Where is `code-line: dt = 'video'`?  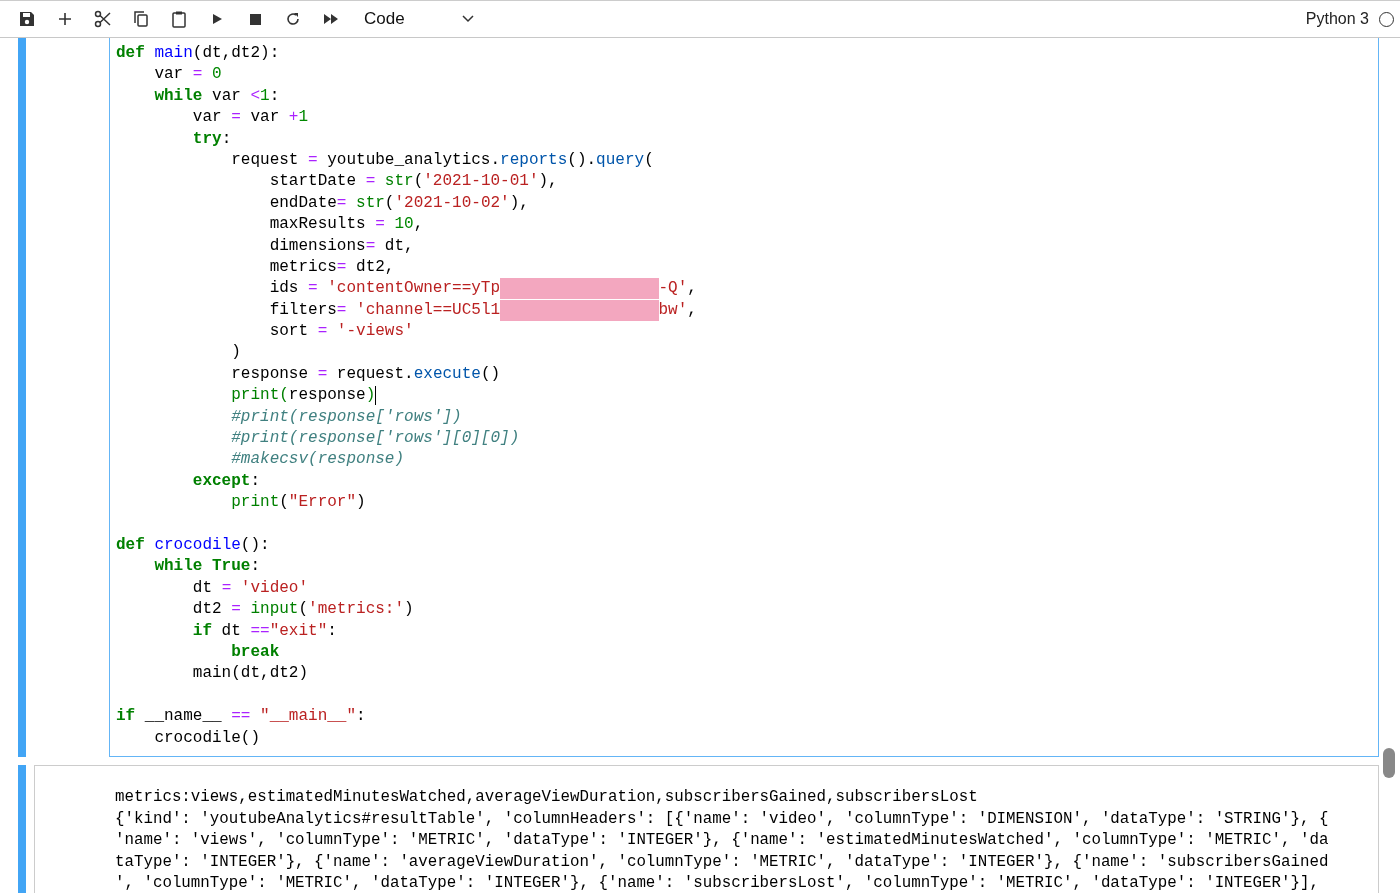
code-line: dt = 'video' is located at coordinates (250, 588).